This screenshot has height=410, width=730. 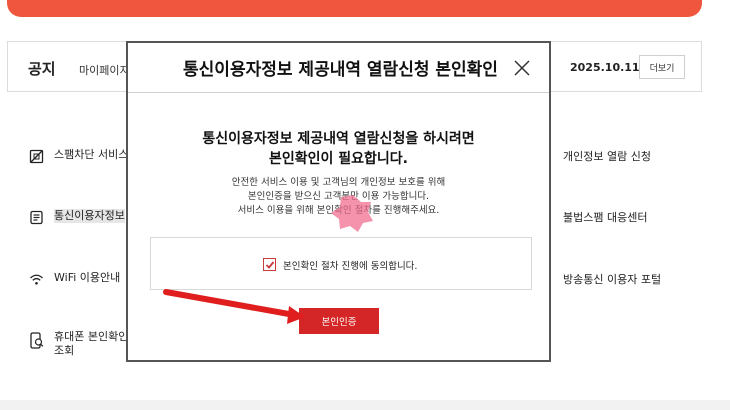 I want to click on modal-title: 통신이용자정보 제공내역 열람신청 본인확인, so click(x=340, y=70).